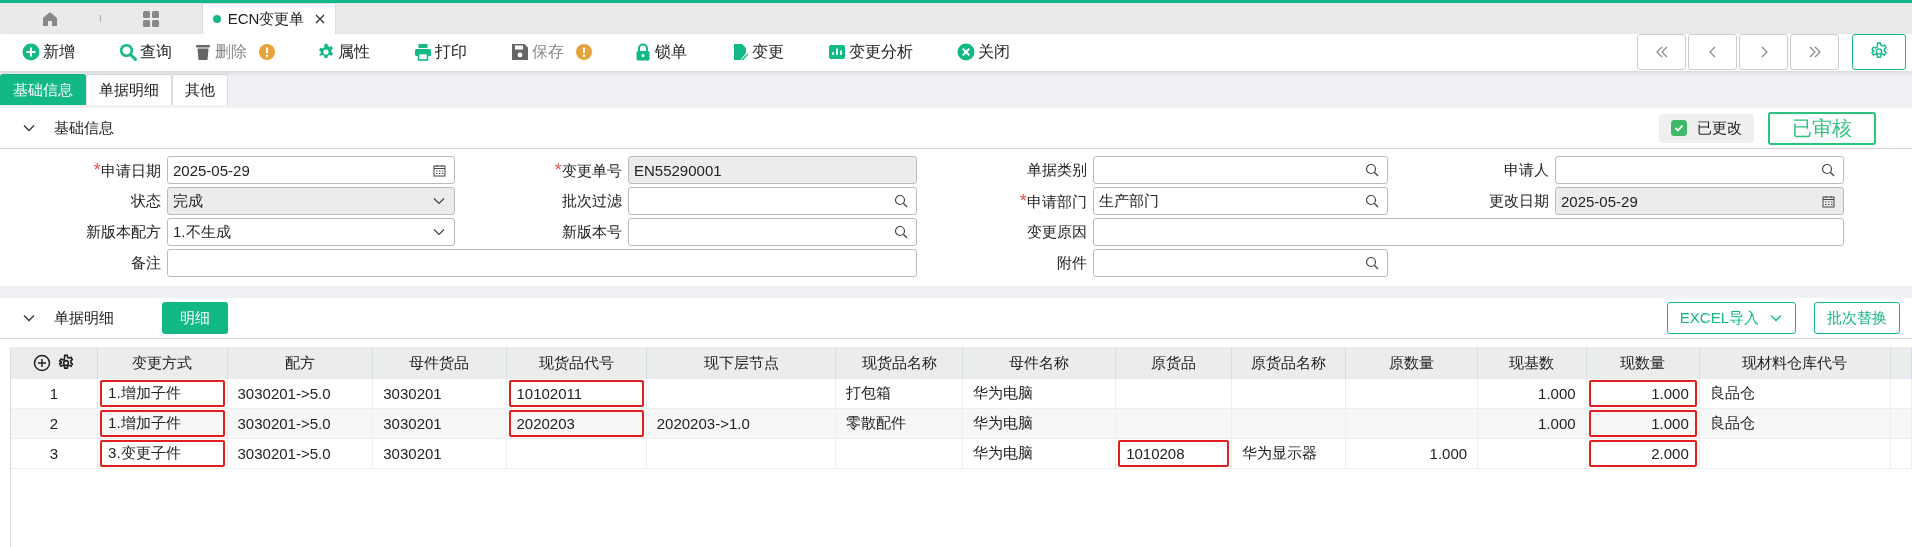 Image resolution: width=1912 pixels, height=547 pixels. What do you see at coordinates (311, 232) in the screenshot?
I see `dropdown-field: 1.不生成` at bounding box center [311, 232].